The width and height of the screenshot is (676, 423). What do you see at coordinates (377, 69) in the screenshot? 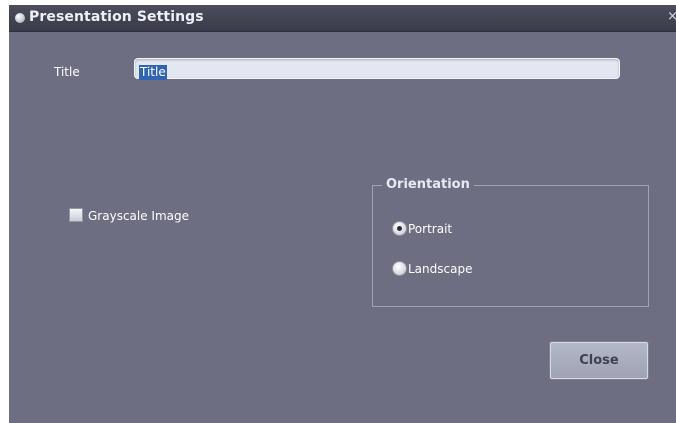
I see `title-input: Title` at bounding box center [377, 69].